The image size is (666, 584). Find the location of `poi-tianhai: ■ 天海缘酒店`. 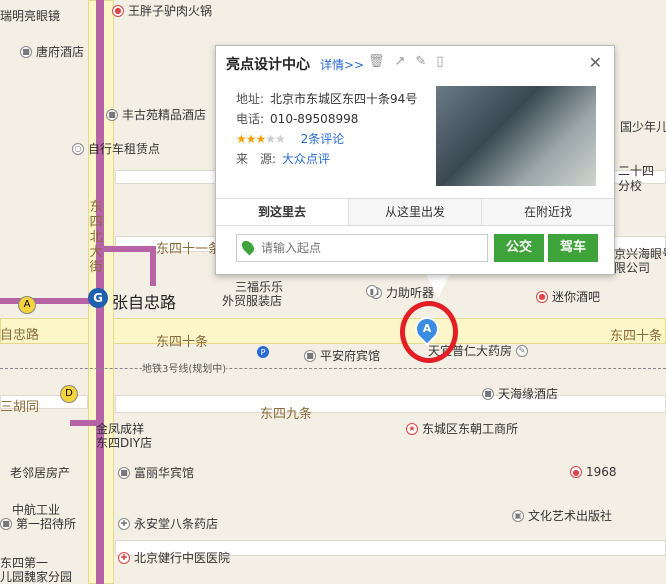

poi-tianhai: ■ 天海缘酒店 is located at coordinates (520, 393).